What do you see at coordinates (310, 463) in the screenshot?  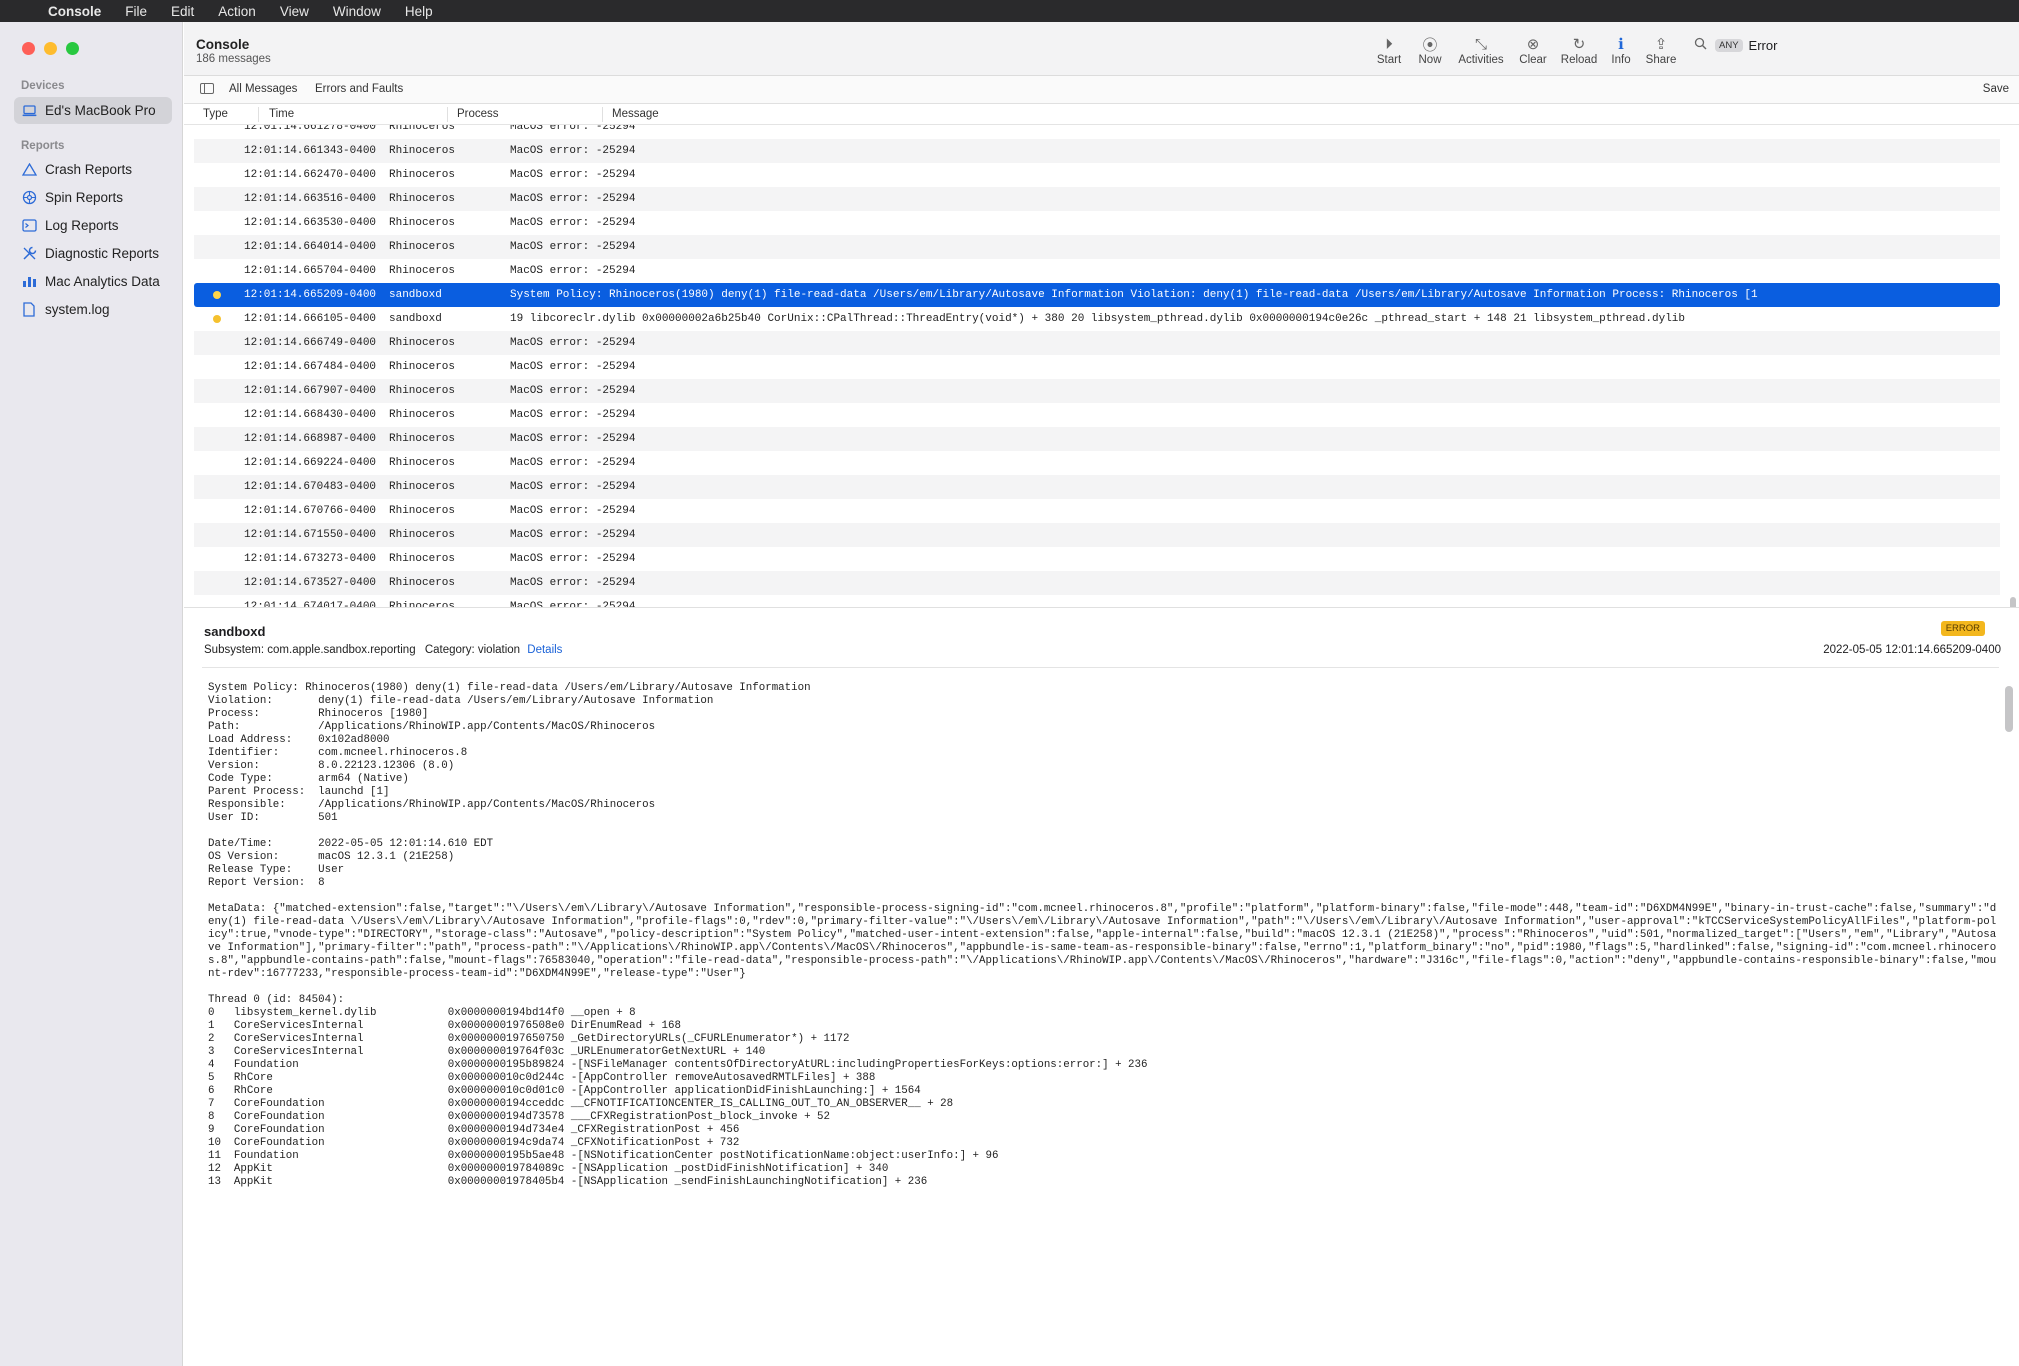 I see `cell-time: 12:01:14.669224-0400` at bounding box center [310, 463].